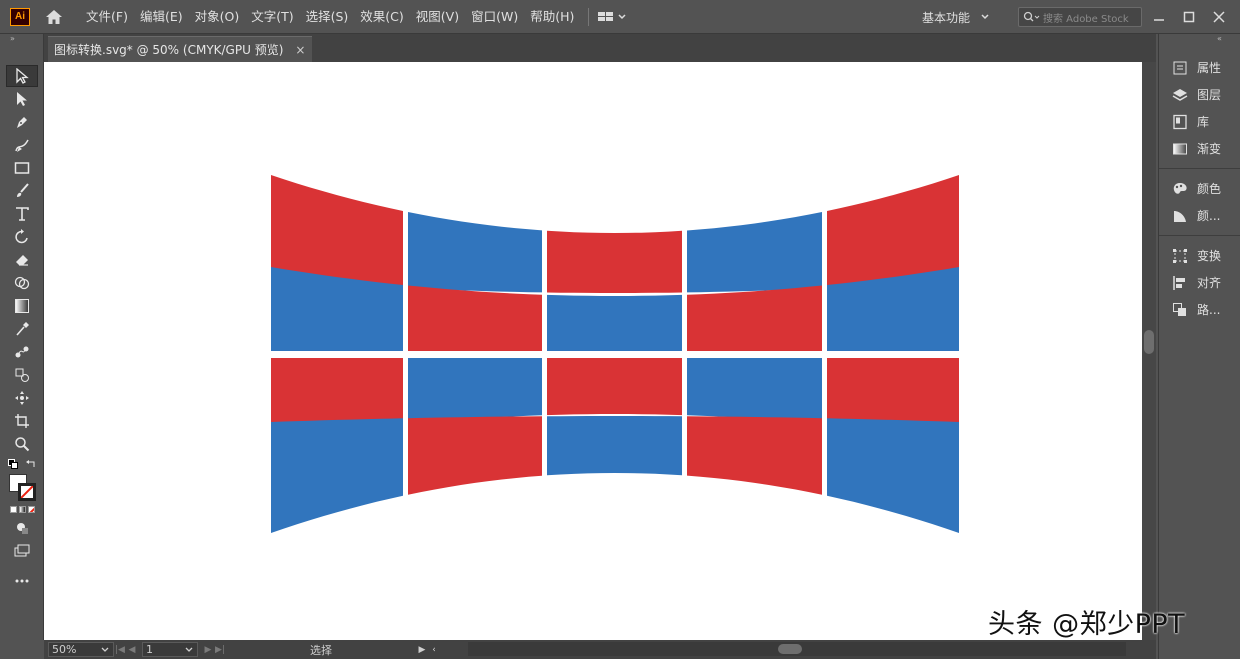 This screenshot has height=659, width=1240. What do you see at coordinates (31, 464) in the screenshot?
I see `swap-colors-icon` at bounding box center [31, 464].